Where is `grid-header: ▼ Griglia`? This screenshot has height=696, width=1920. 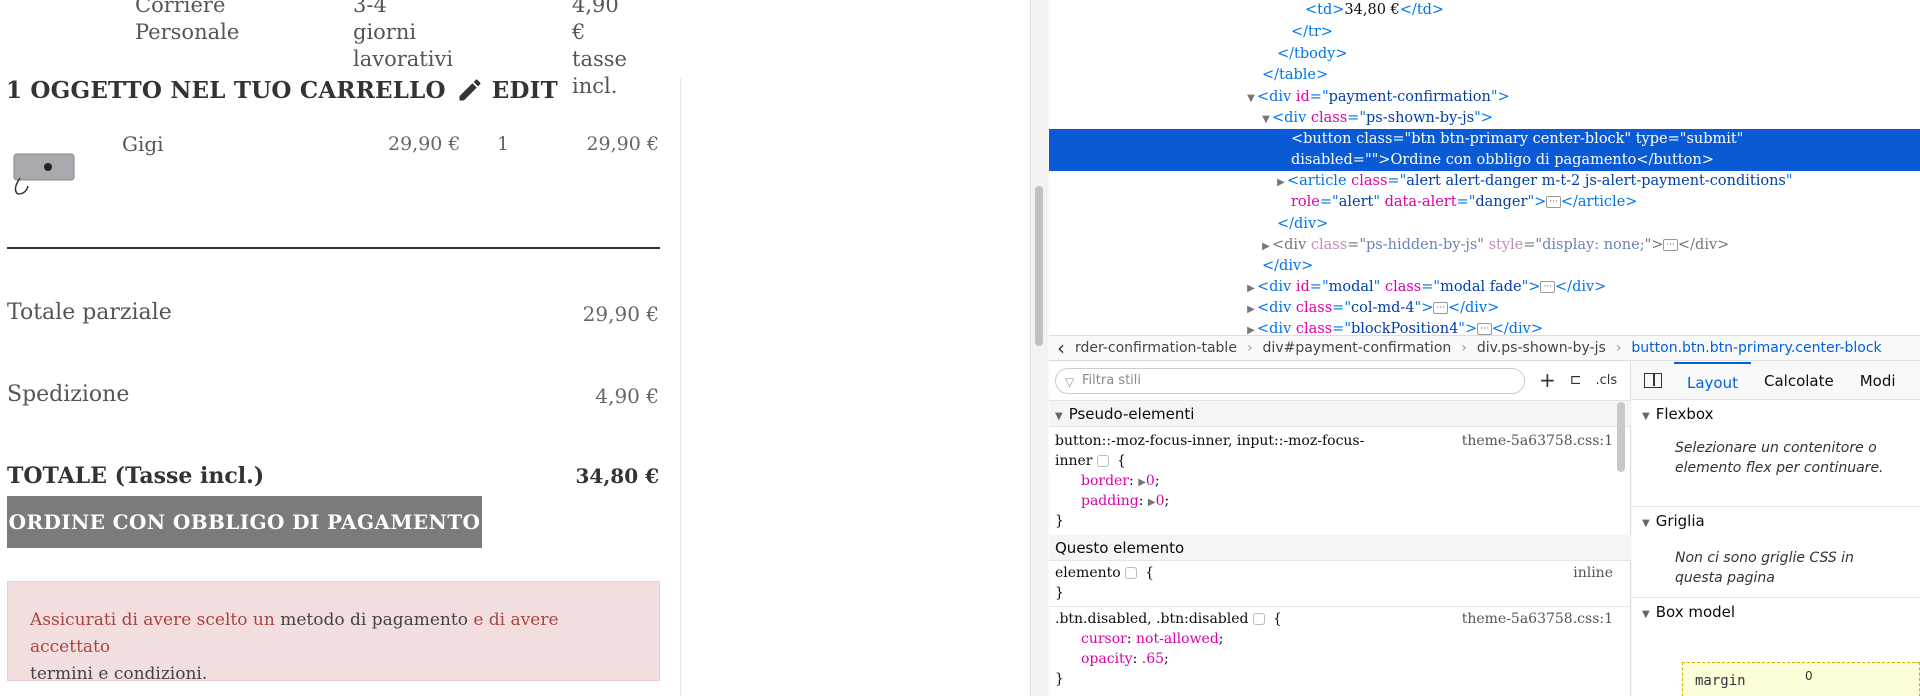 grid-header: ▼ Griglia is located at coordinates (1776, 520).